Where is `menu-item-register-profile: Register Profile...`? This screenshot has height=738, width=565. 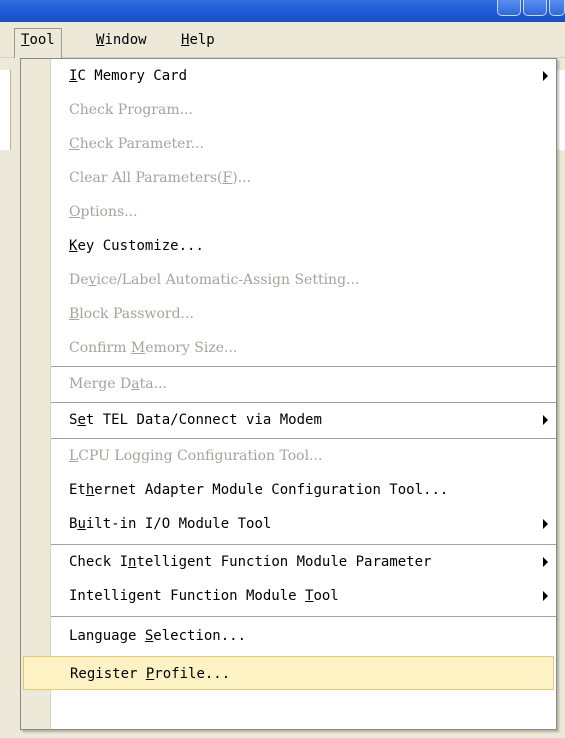 menu-item-register-profile: Register Profile... is located at coordinates (288, 673).